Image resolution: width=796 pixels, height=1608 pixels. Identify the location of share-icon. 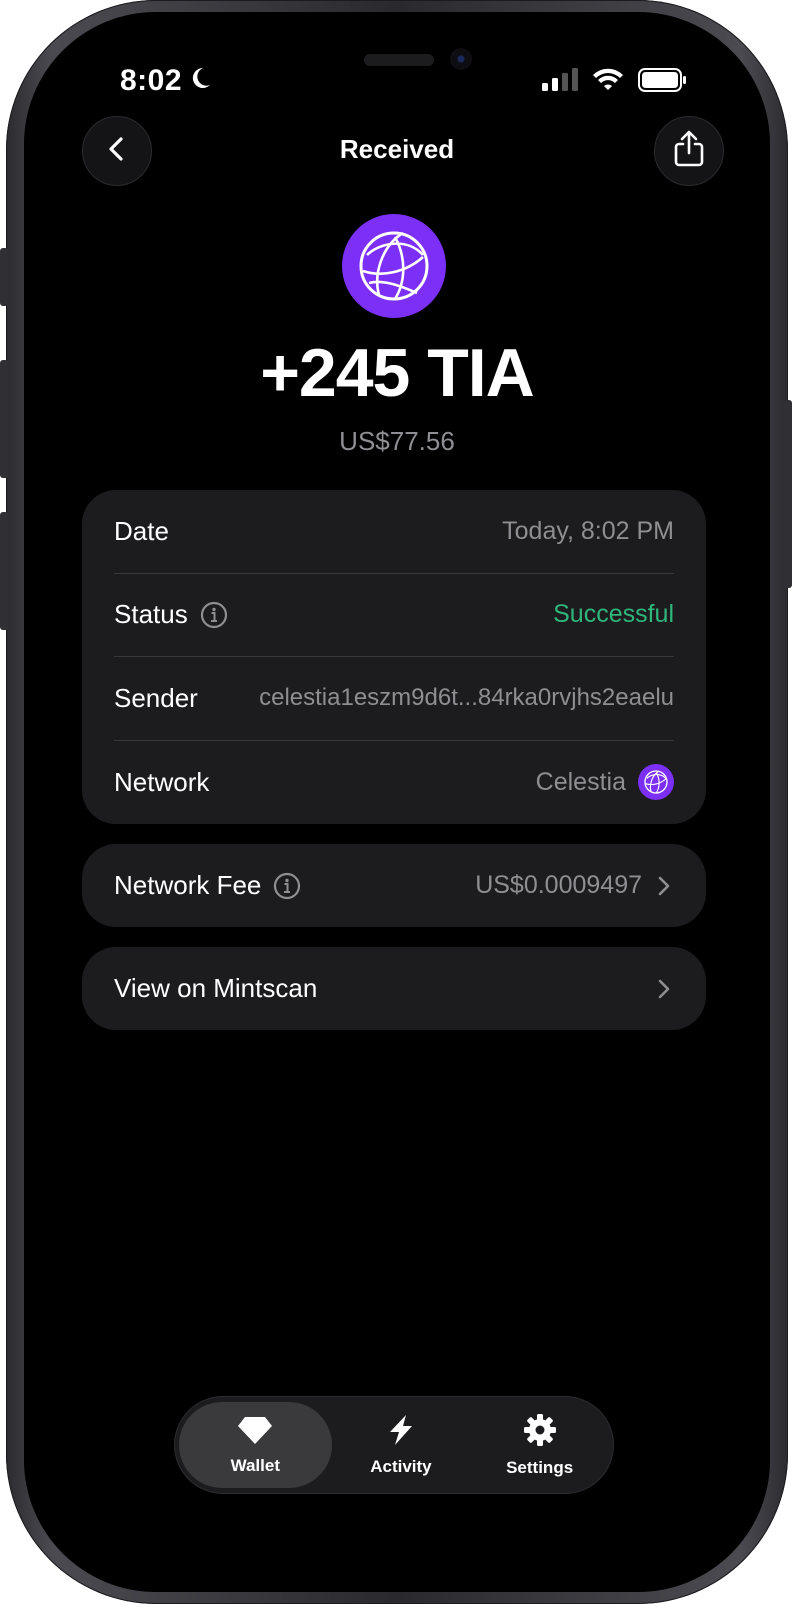
(689, 151).